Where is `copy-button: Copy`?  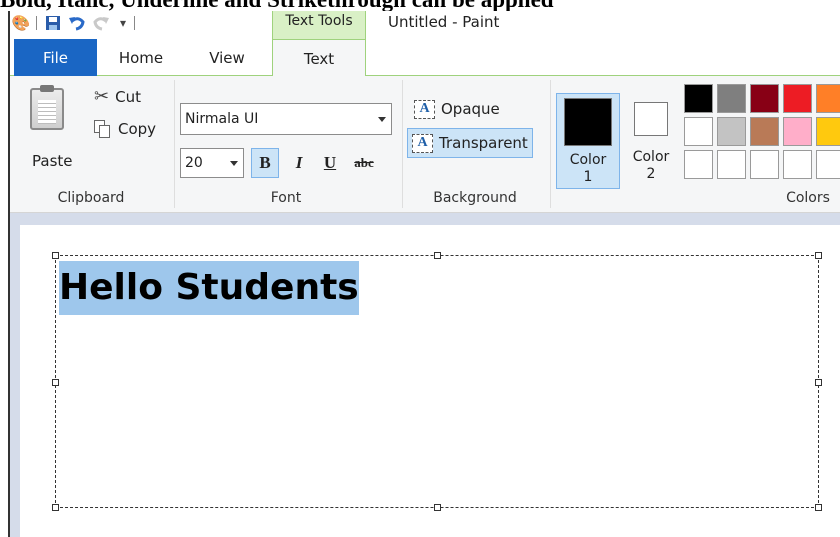 copy-button: Copy is located at coordinates (125, 129).